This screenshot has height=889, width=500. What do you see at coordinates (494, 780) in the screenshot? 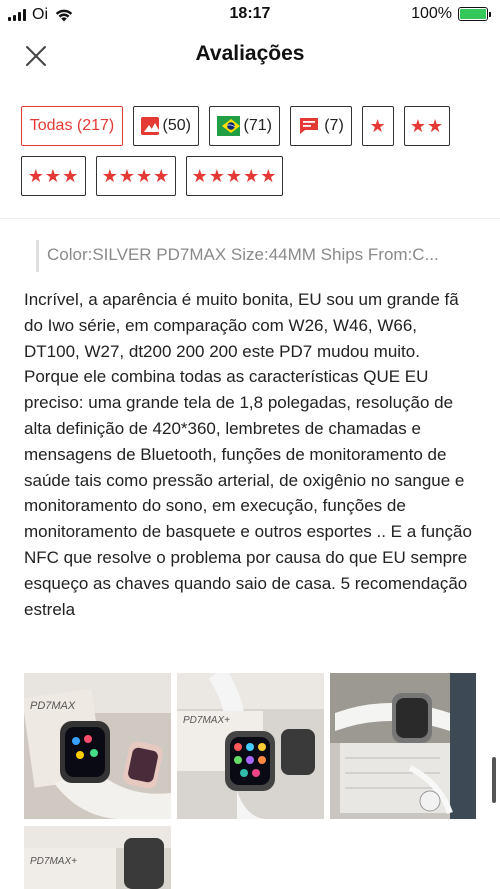
I see `scrollbar` at bounding box center [494, 780].